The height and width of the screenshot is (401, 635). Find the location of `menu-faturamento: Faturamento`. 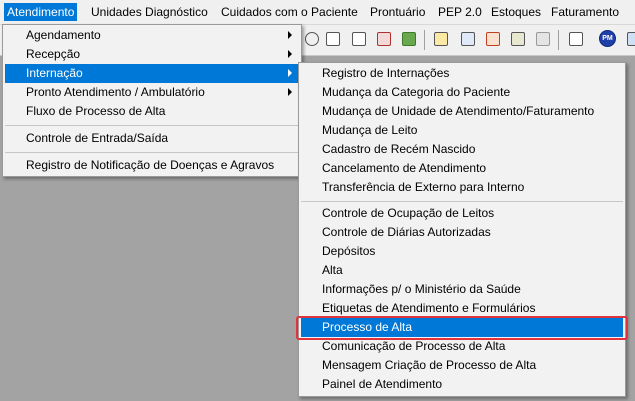

menu-faturamento: Faturamento is located at coordinates (585, 12).